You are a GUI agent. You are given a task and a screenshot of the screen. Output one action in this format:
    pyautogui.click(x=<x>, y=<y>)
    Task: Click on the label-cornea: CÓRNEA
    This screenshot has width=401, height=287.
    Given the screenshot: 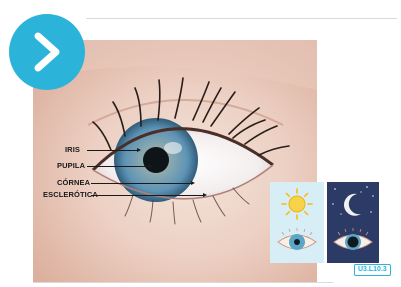 What is the action you would take?
    pyautogui.click(x=74, y=182)
    